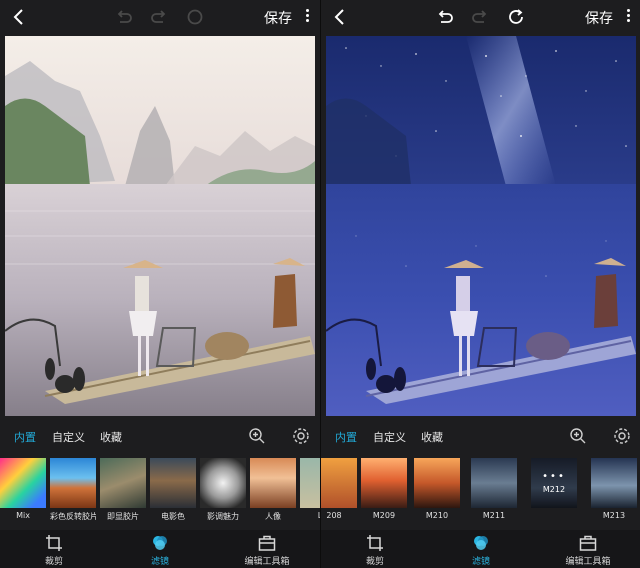  What do you see at coordinates (273, 516) in the screenshot?
I see `filter-thumb-label: 人像` at bounding box center [273, 516].